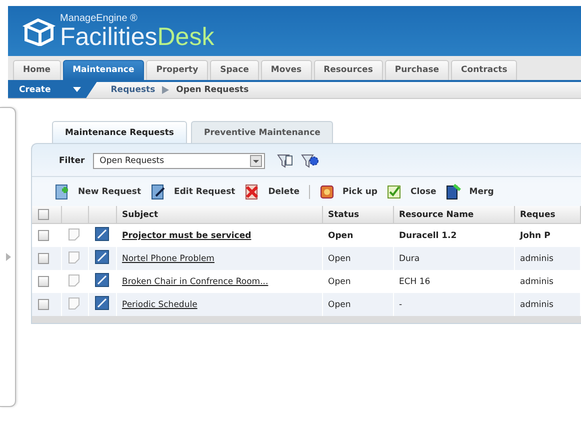 Image resolution: width=581 pixels, height=432 pixels. I want to click on create-menu: Create, so click(52, 90).